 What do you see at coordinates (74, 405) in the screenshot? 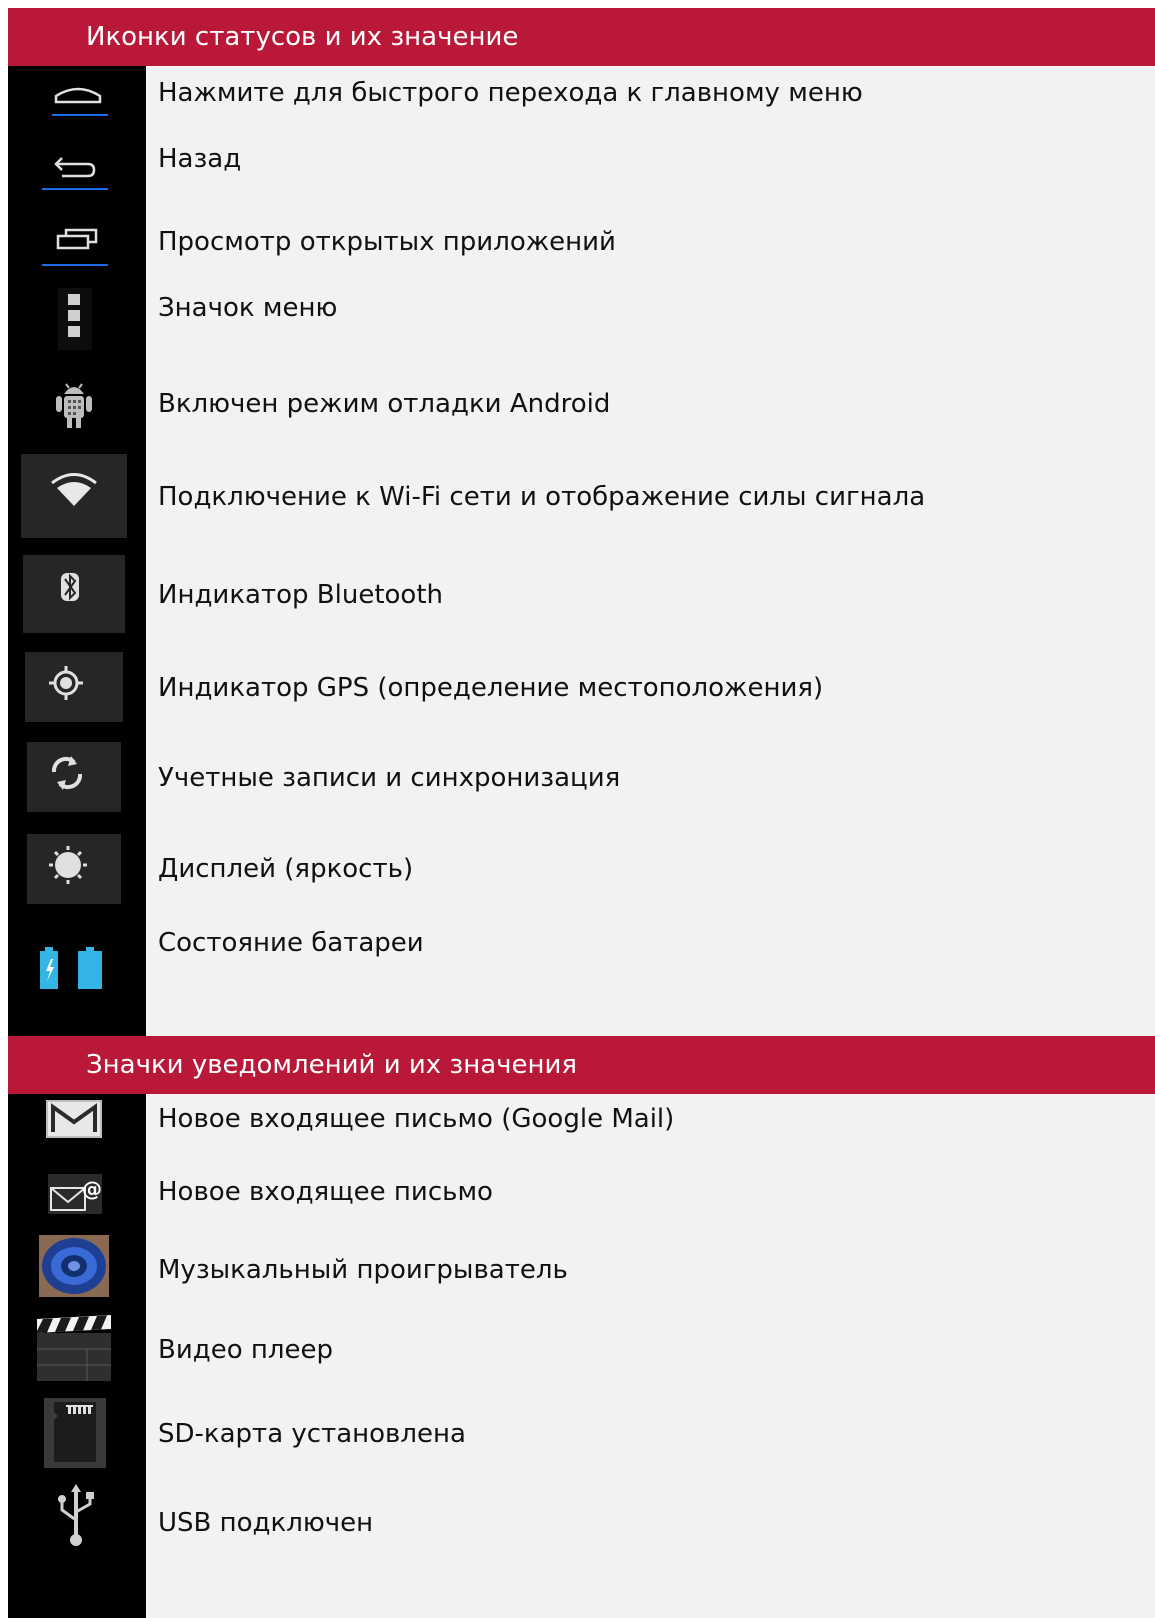
I see `android-debug-icon` at bounding box center [74, 405].